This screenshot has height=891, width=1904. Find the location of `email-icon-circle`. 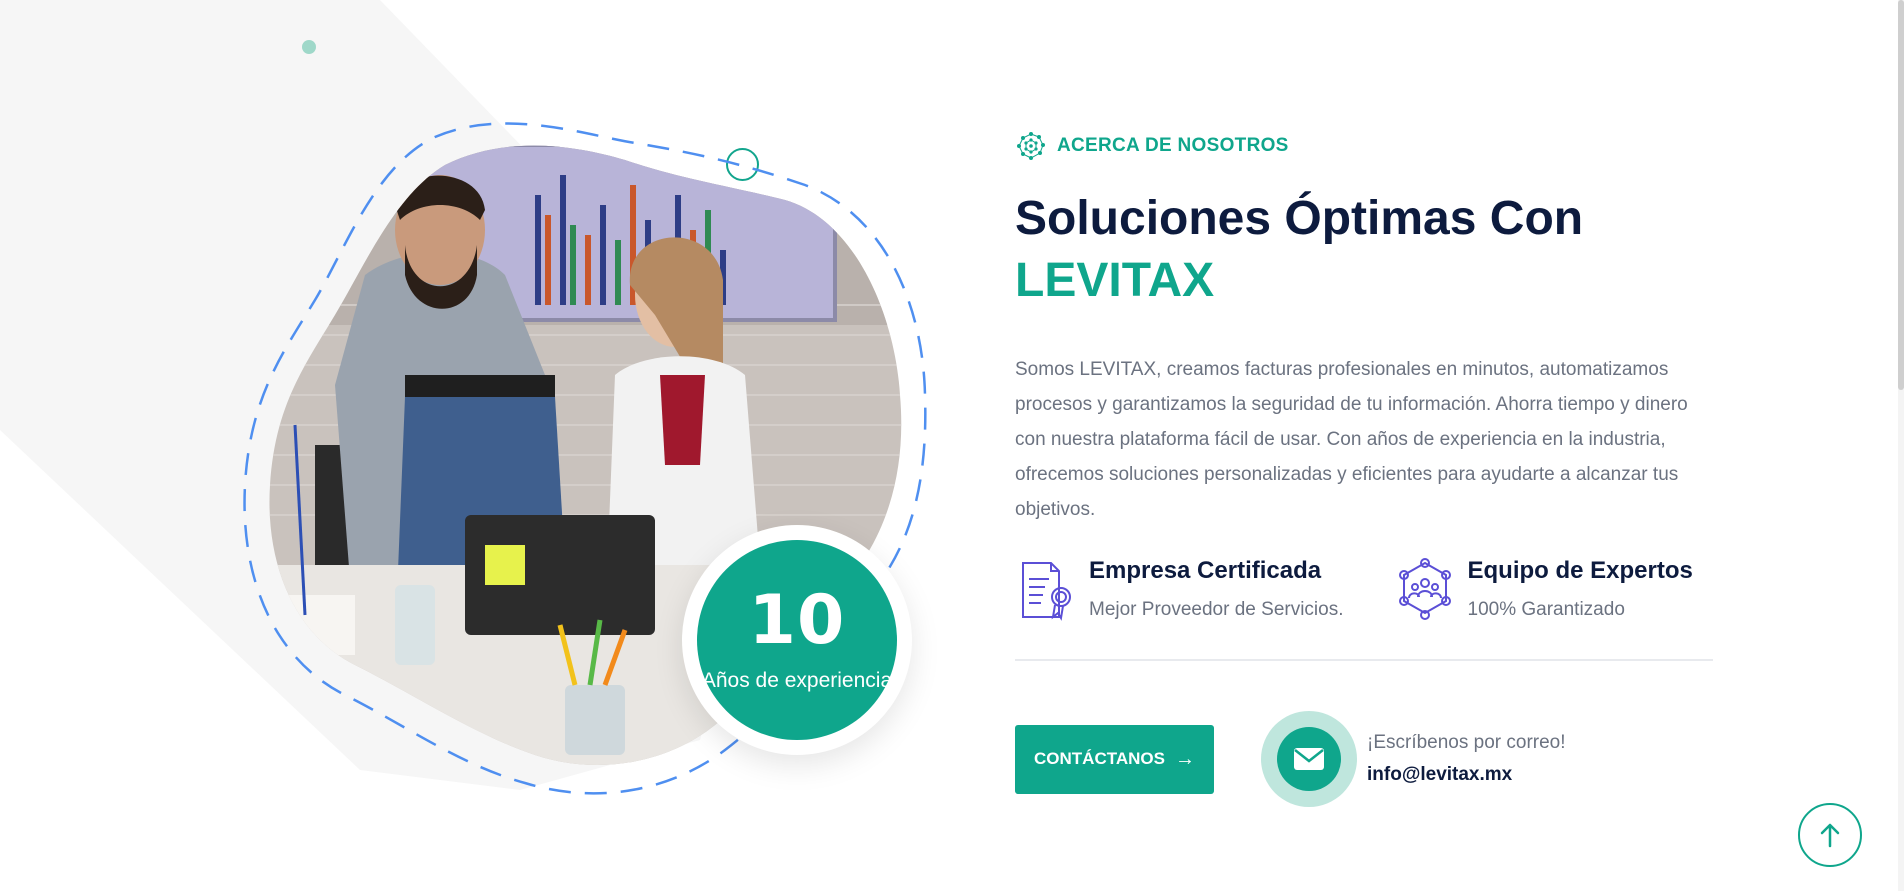

email-icon-circle is located at coordinates (1309, 759).